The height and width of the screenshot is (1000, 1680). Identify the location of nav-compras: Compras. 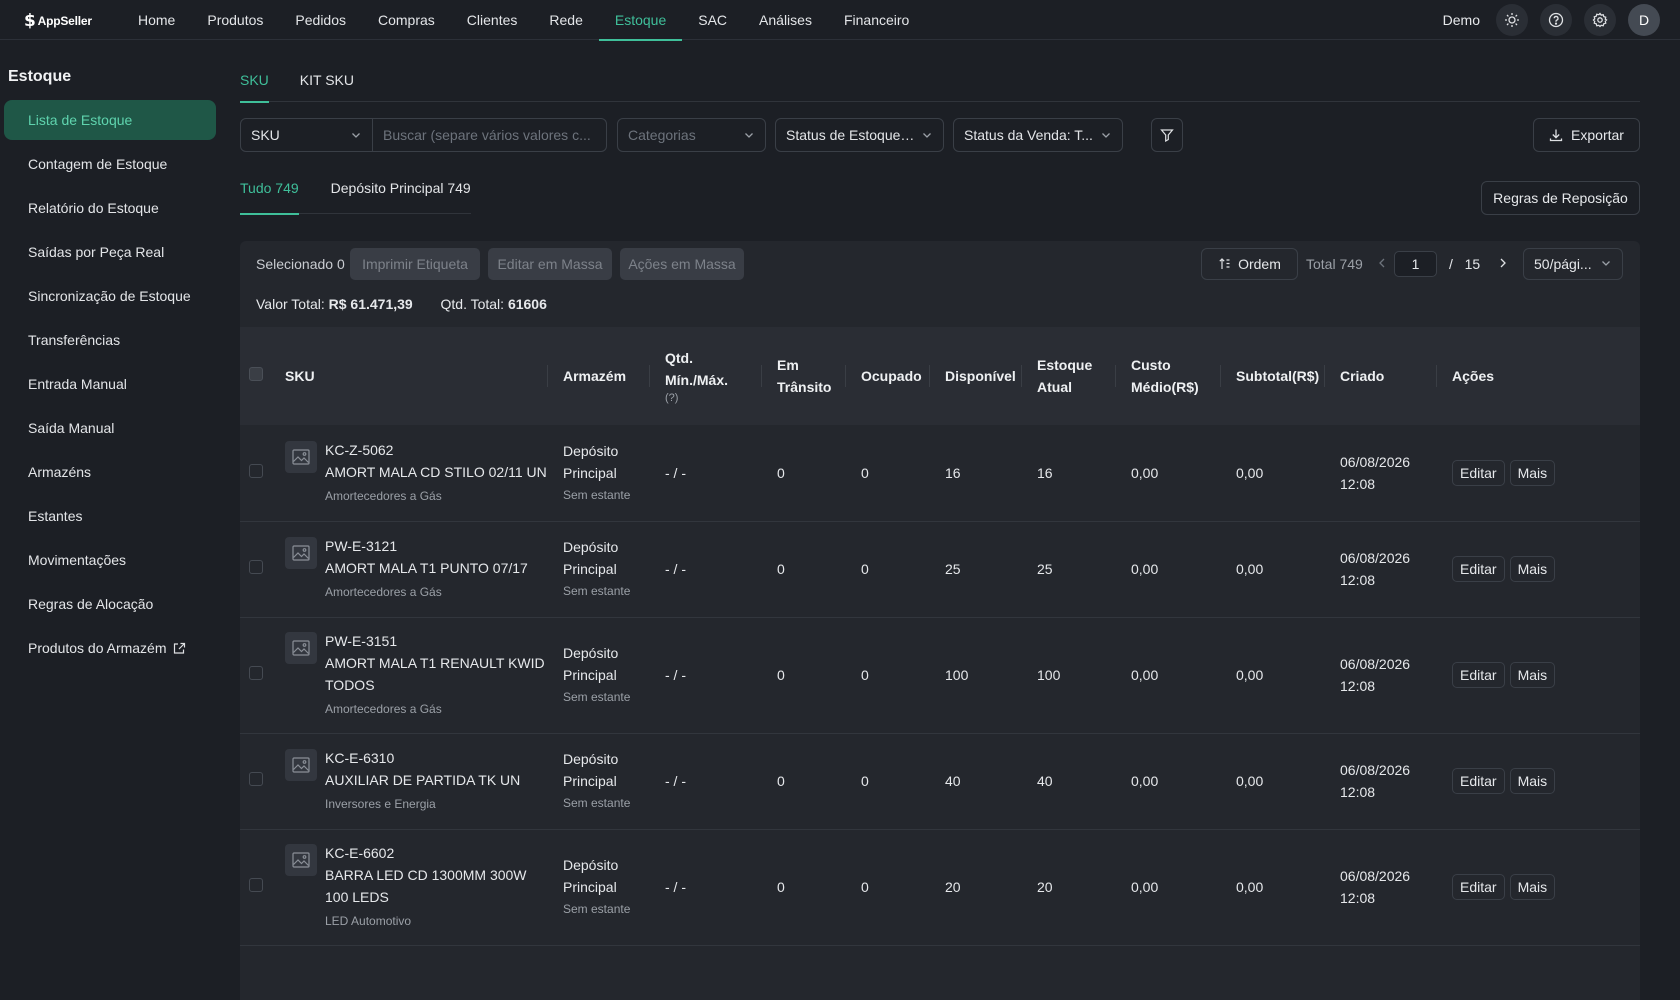
(406, 20).